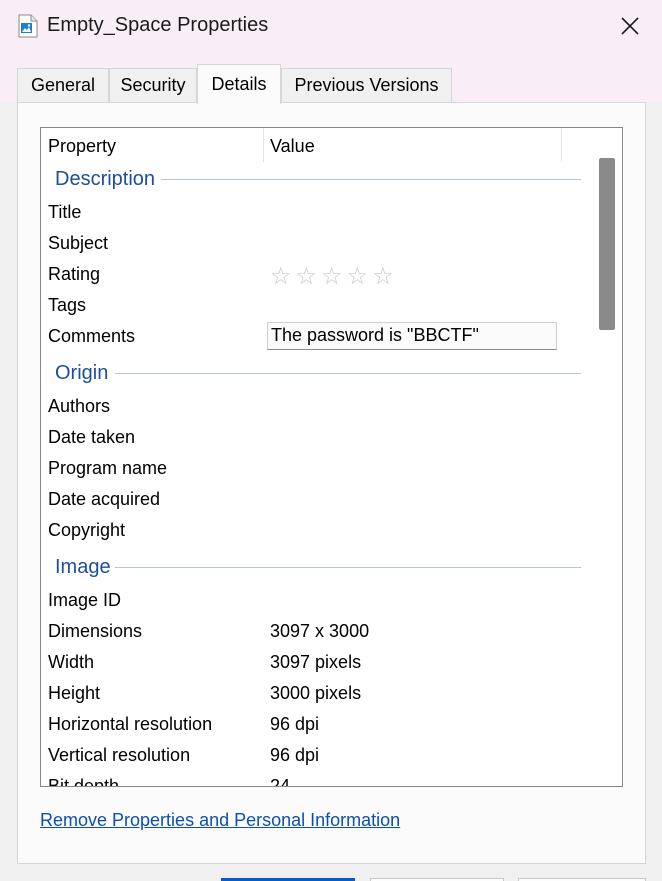 The height and width of the screenshot is (881, 662). Describe the element at coordinates (607, 457) in the screenshot. I see `vertical-scrollbar` at that location.